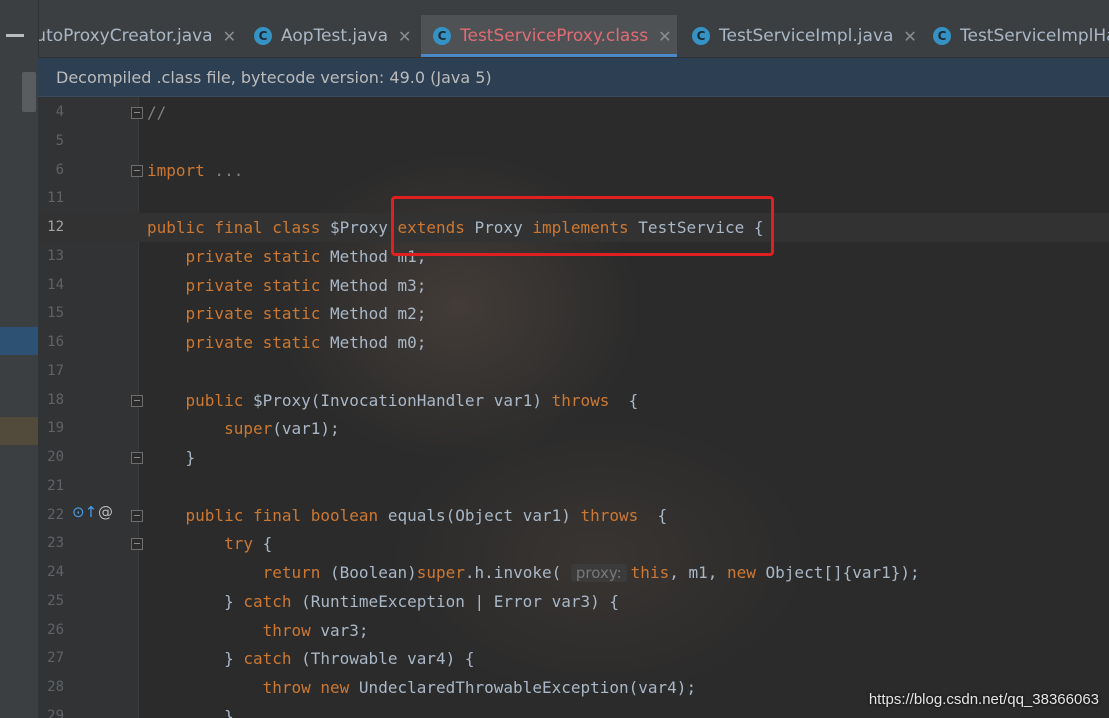 This screenshot has height=718, width=1109. I want to click on code-token: {, so click(267, 544).